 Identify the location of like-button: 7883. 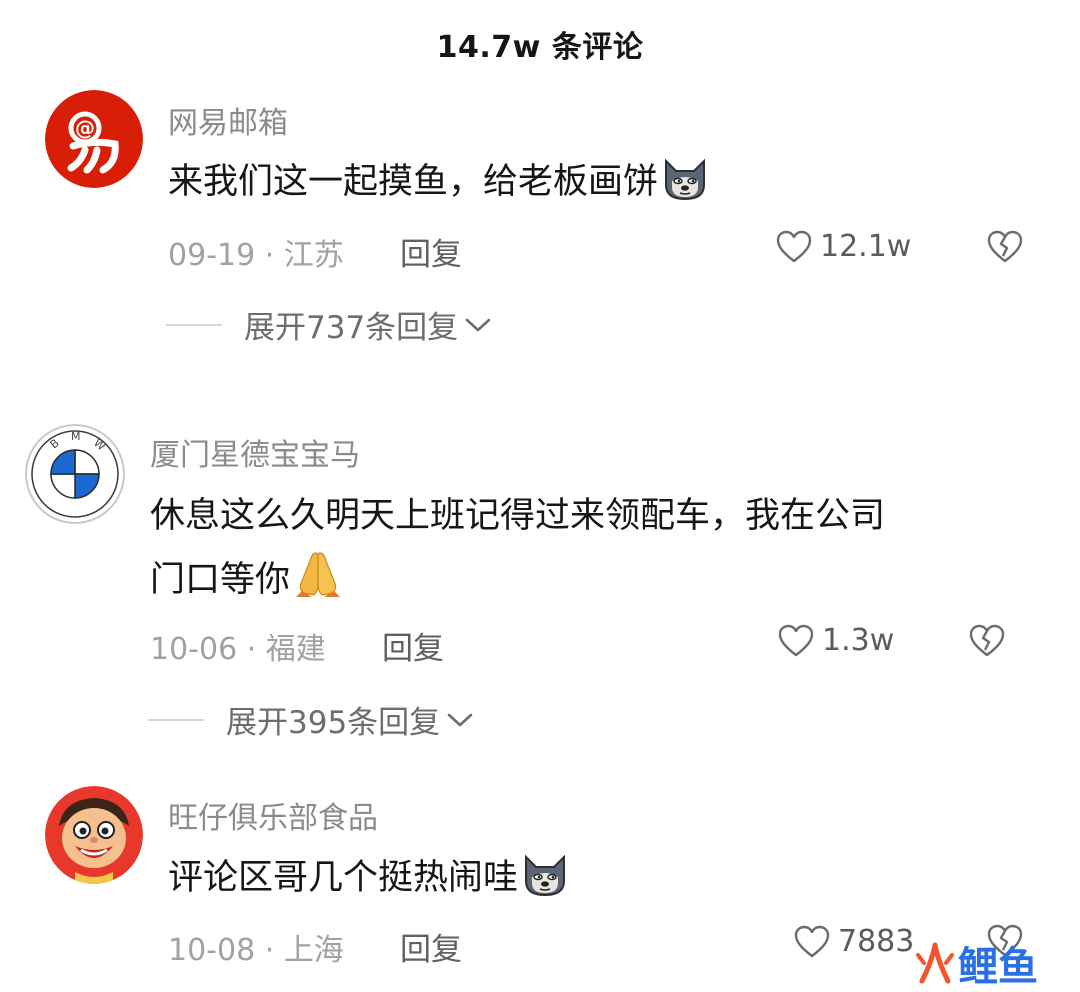
(854, 941).